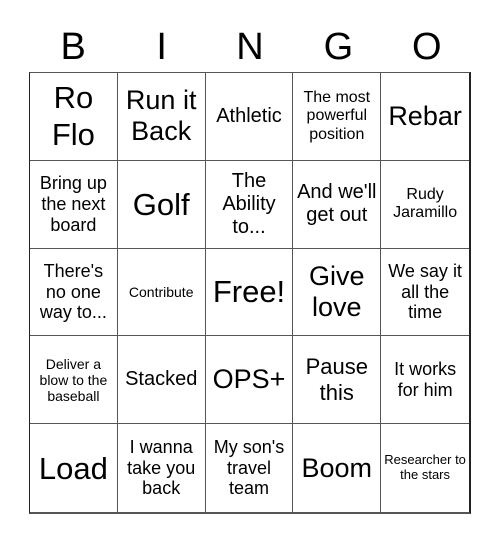  I want to click on bingo-cell: The most powerful position, so click(337, 117).